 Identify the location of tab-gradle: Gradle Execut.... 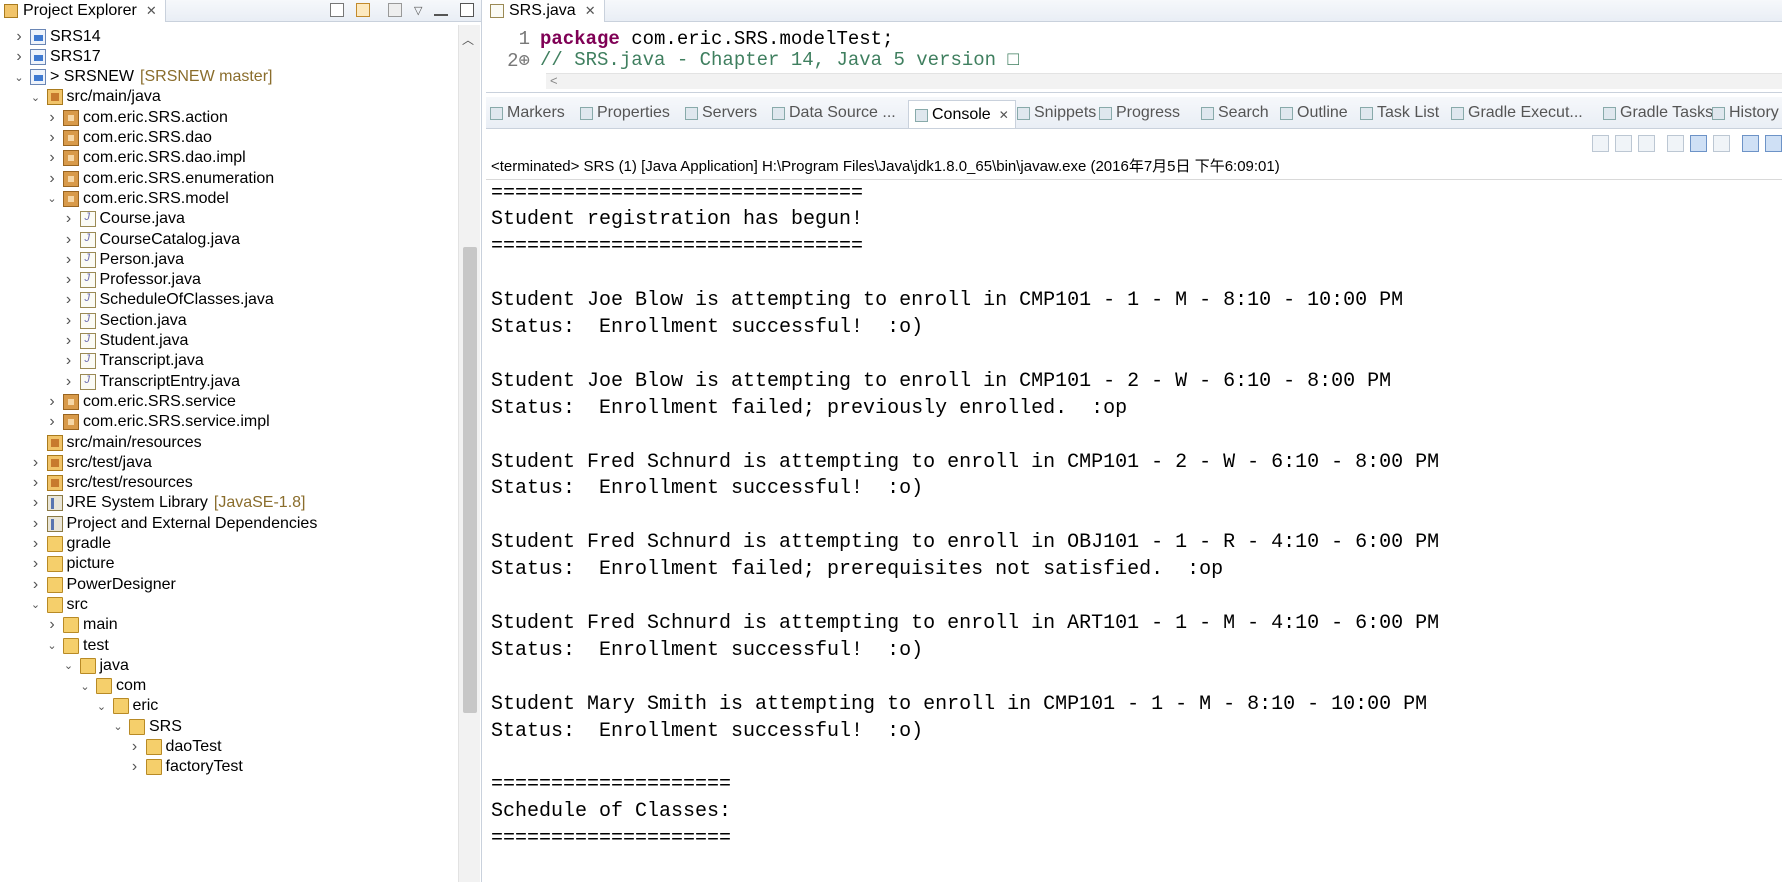
(1517, 113).